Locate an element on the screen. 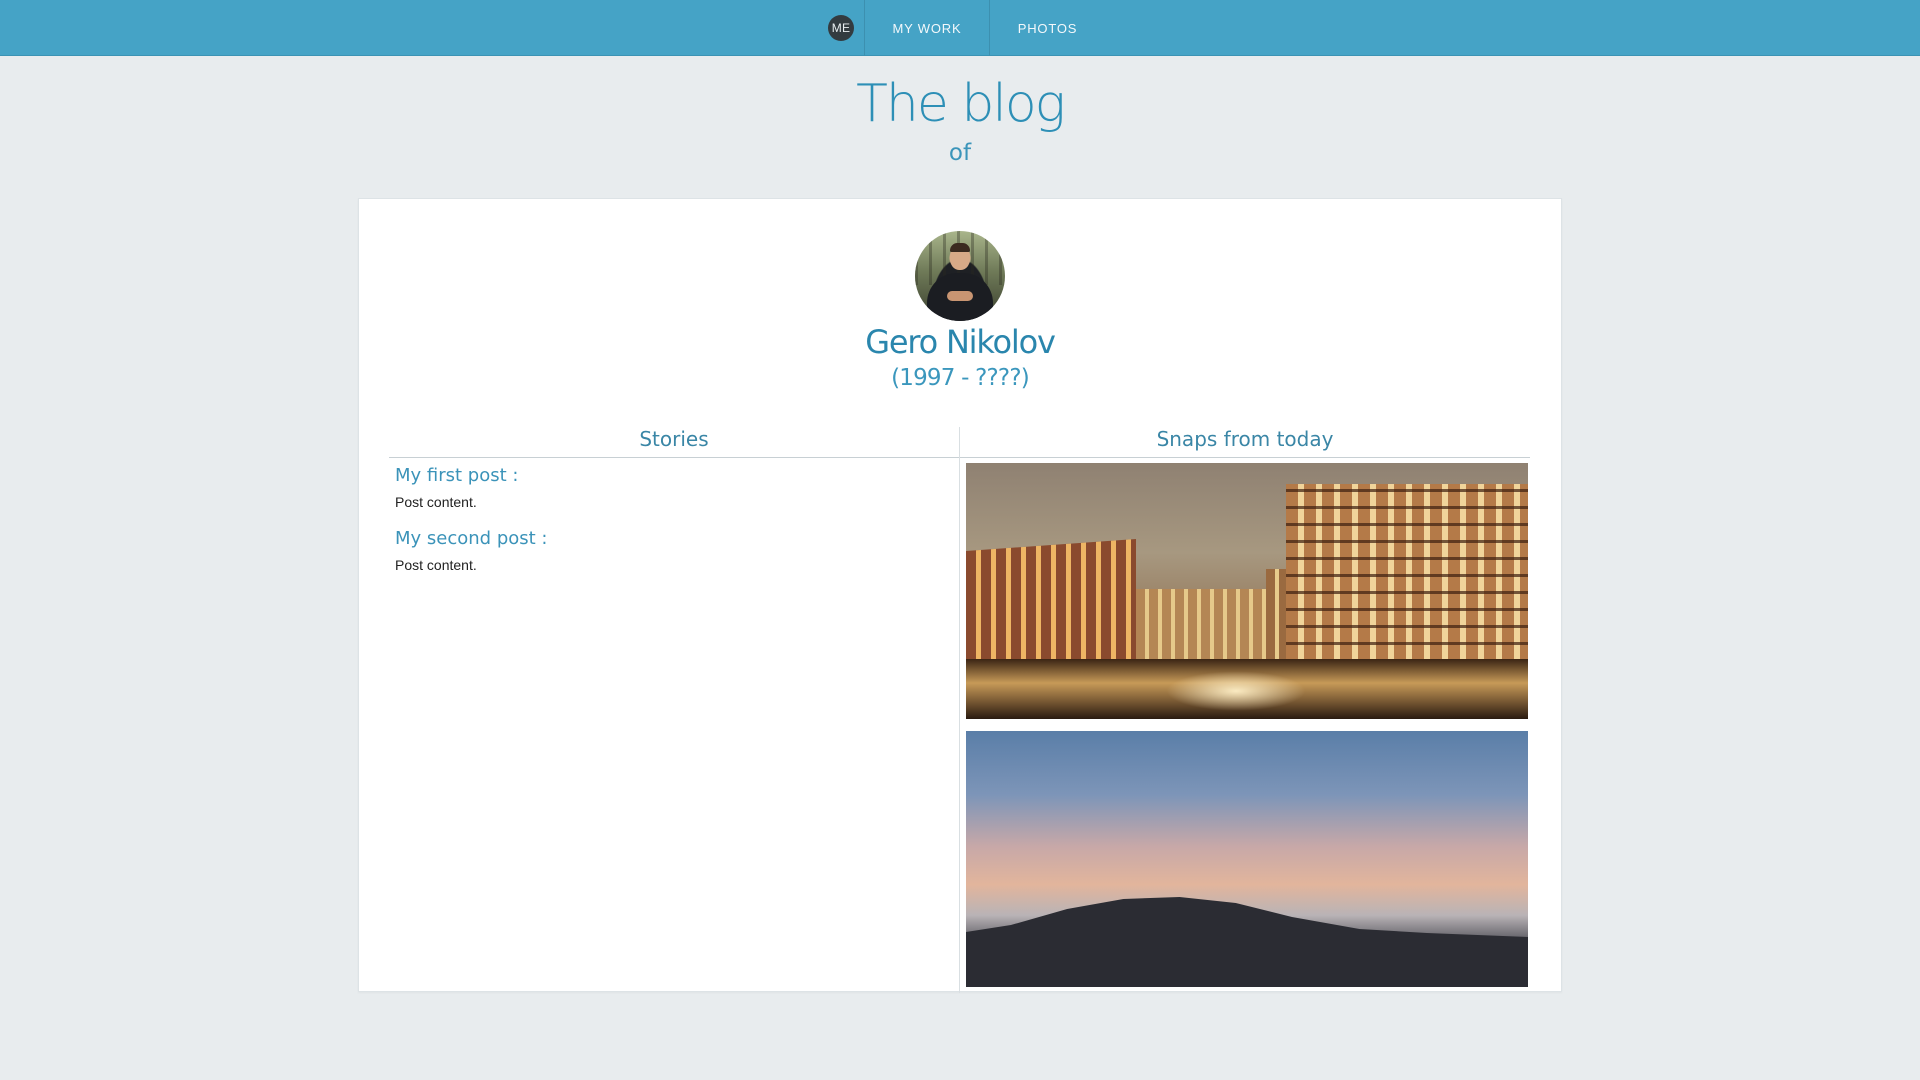 The width and height of the screenshot is (1920, 1080). top-navbar: ME MY WORK PHOTOS is located at coordinates (960, 28).